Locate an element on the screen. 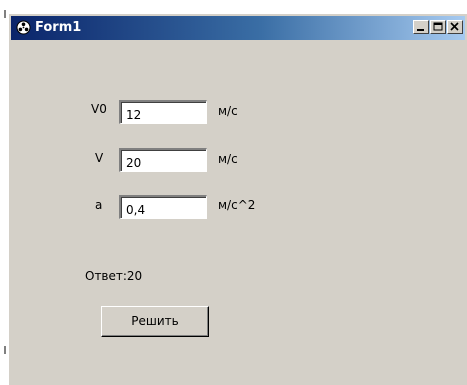 Image resolution: width=467 pixels, height=385 pixels. minimize-button is located at coordinates (421, 27).